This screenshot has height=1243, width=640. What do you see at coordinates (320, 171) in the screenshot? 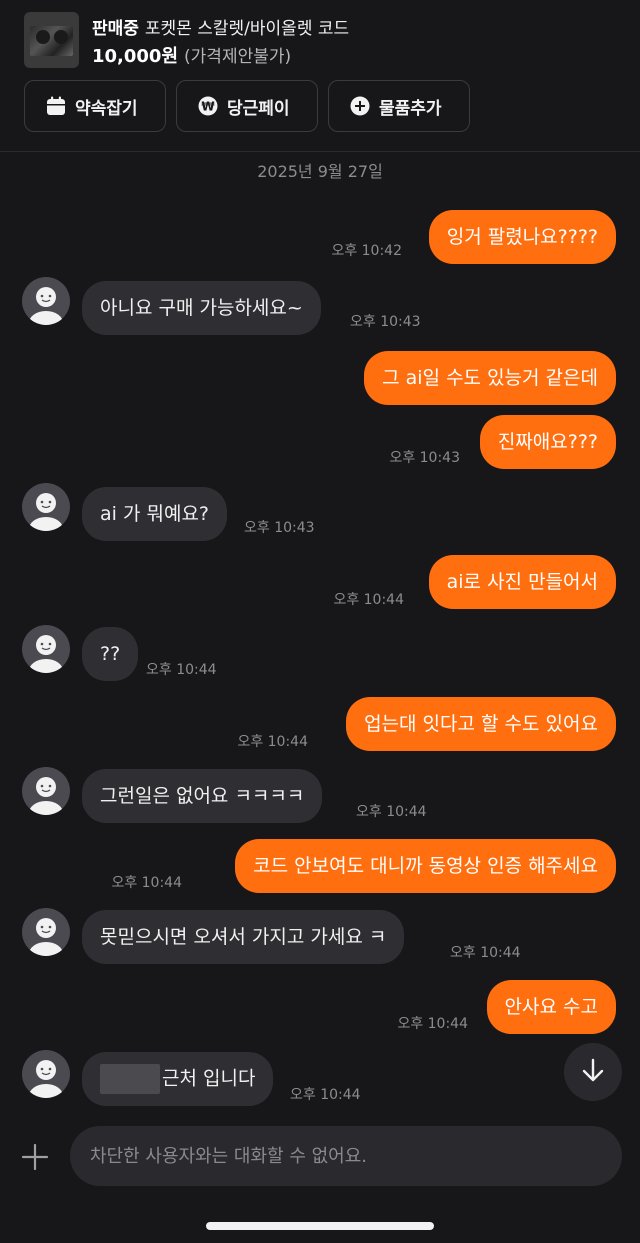
I see `date-separator: 2025년 9월 27일` at bounding box center [320, 171].